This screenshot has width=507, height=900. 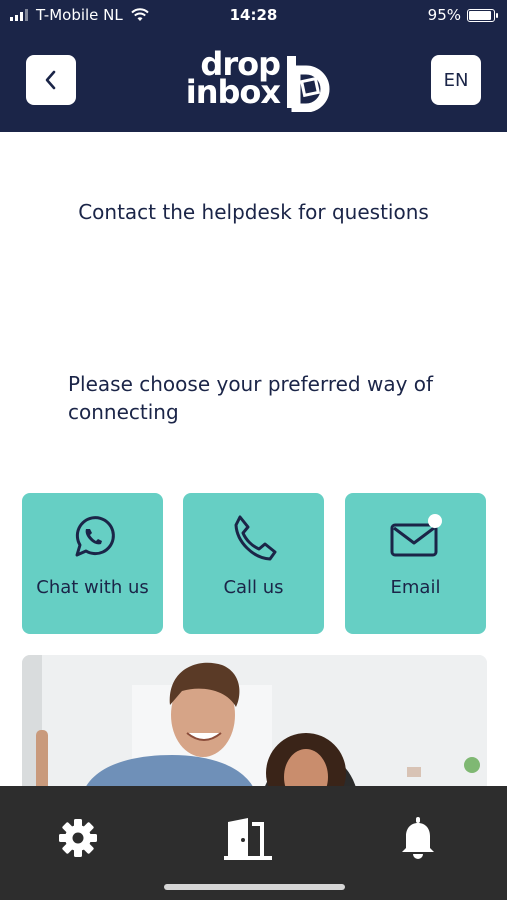 I want to click on couple-photo, so click(x=254, y=725).